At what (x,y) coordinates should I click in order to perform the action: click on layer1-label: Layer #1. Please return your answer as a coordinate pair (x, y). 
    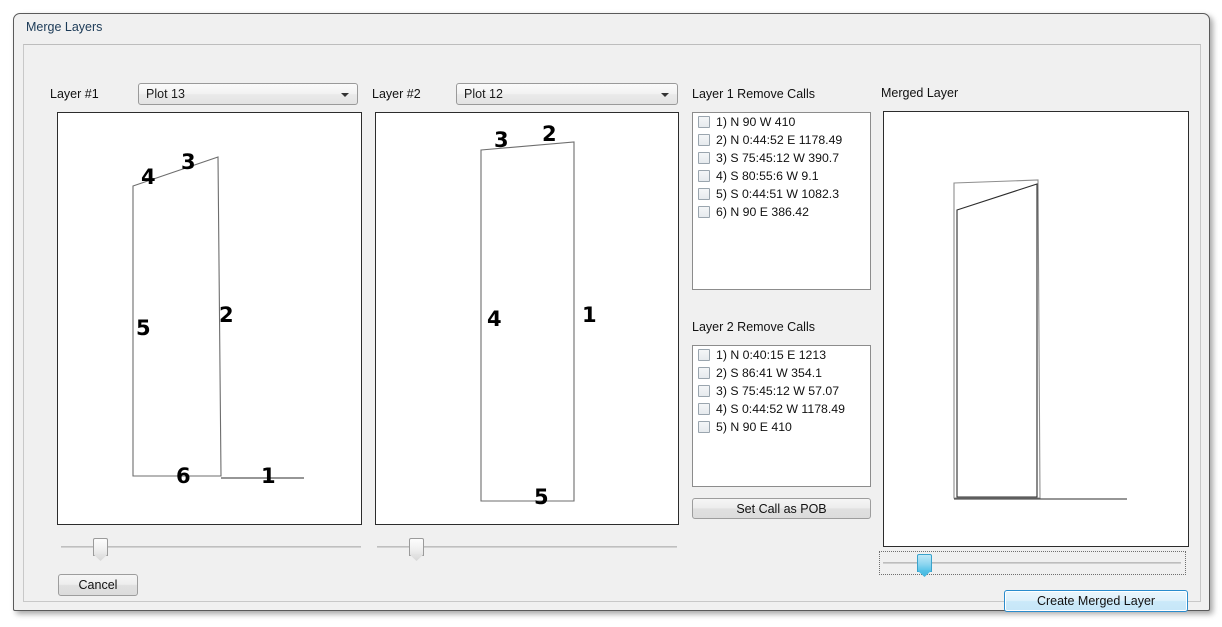
    Looking at the image, I should click on (74, 94).